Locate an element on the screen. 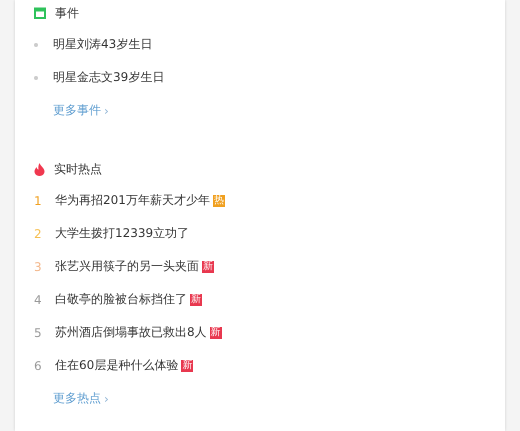 Image resolution: width=520 pixels, height=431 pixels. calendar-icon is located at coordinates (40, 13).